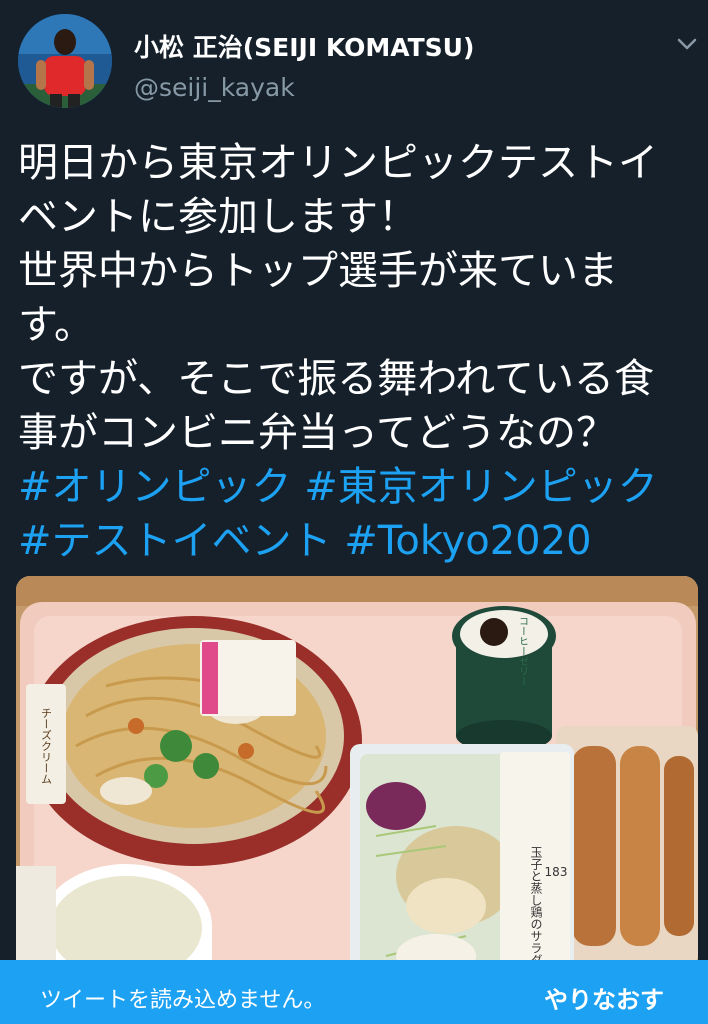 The image size is (708, 1024). I want to click on user-handle: @seiji_kayak, so click(214, 87).